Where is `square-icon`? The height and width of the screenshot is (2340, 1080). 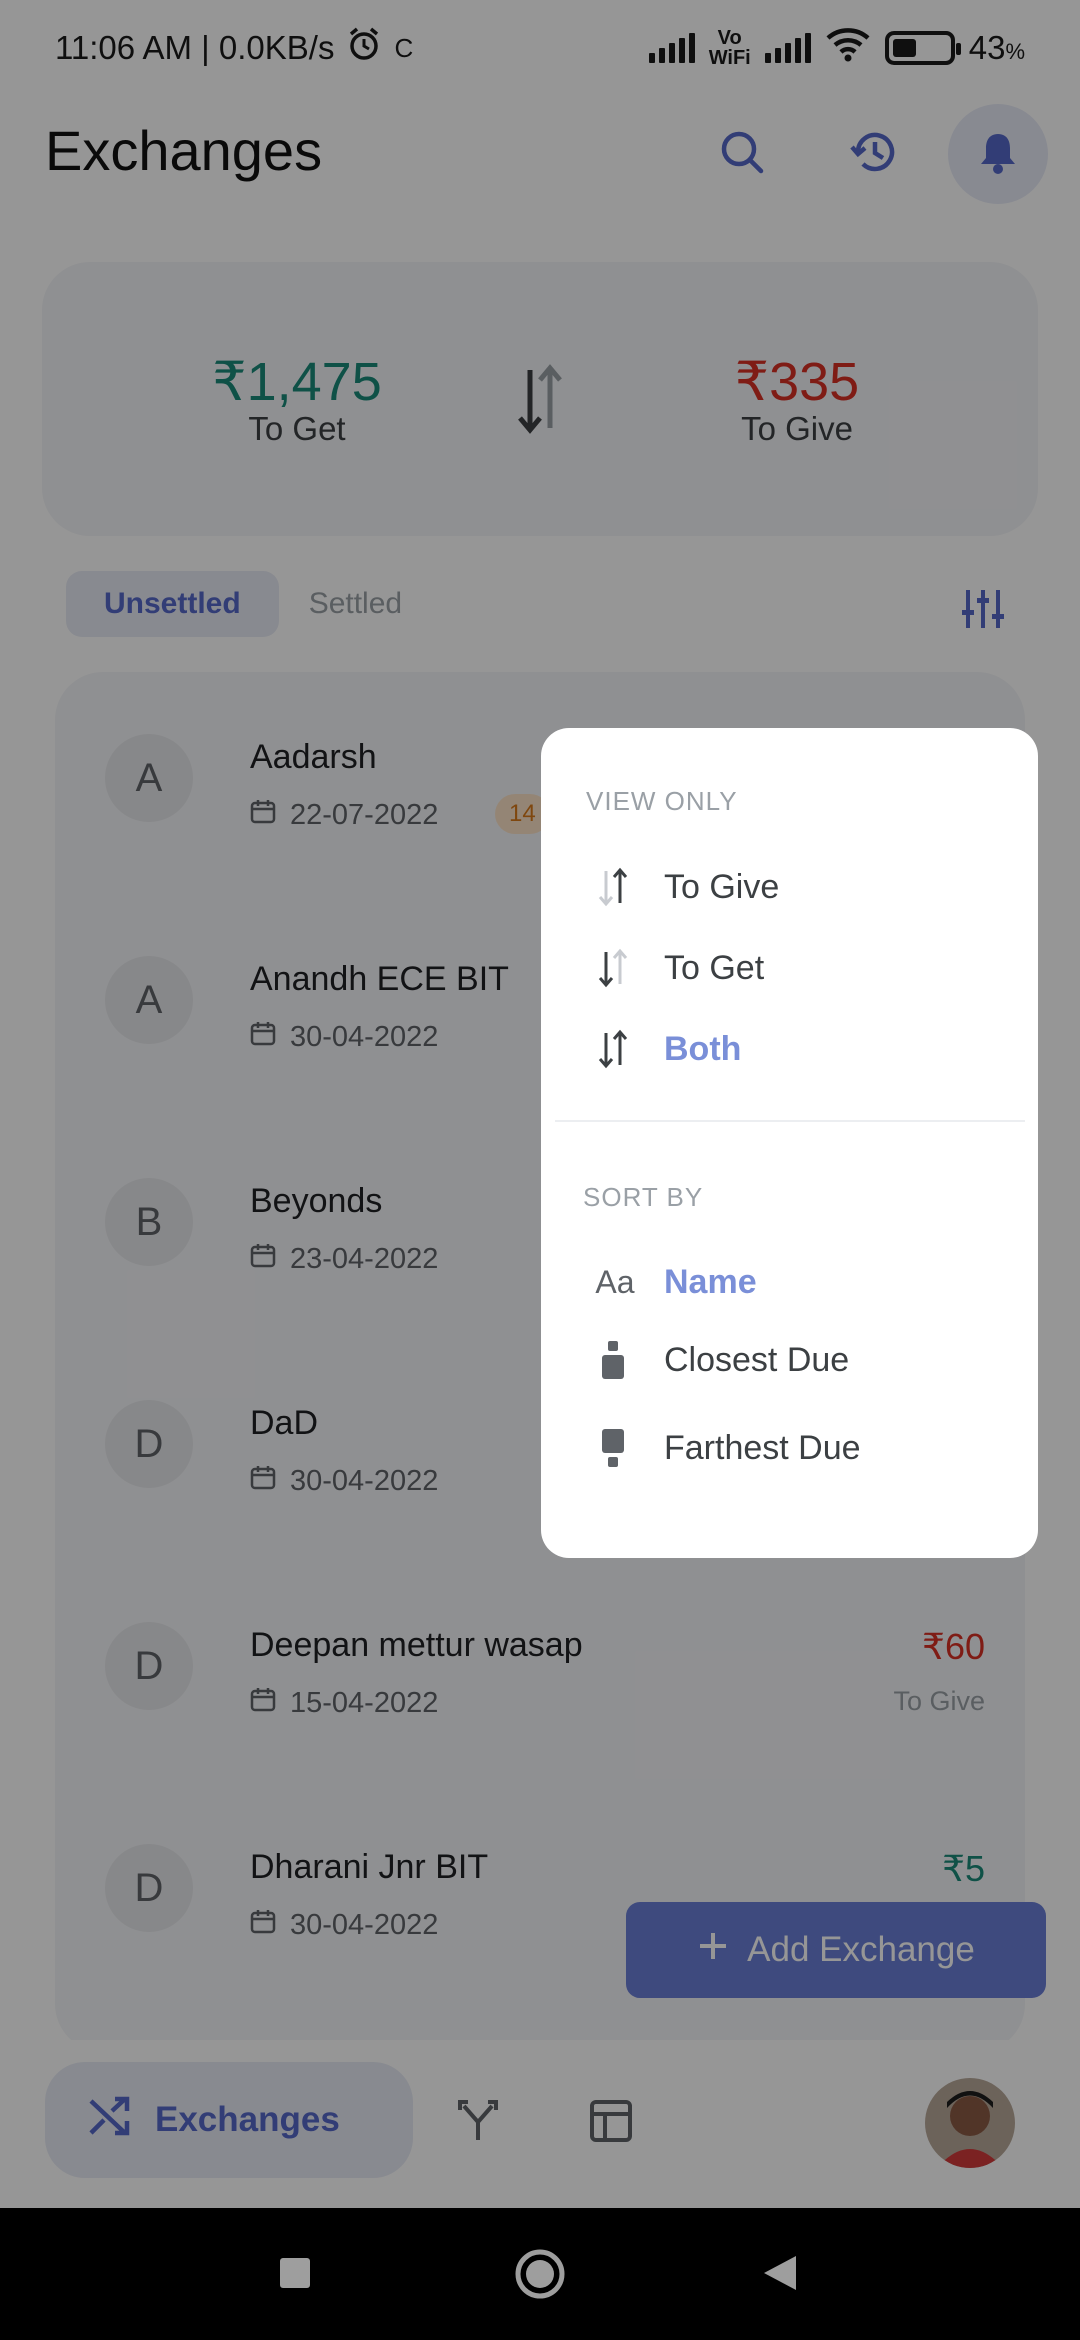 square-icon is located at coordinates (295, 2276).